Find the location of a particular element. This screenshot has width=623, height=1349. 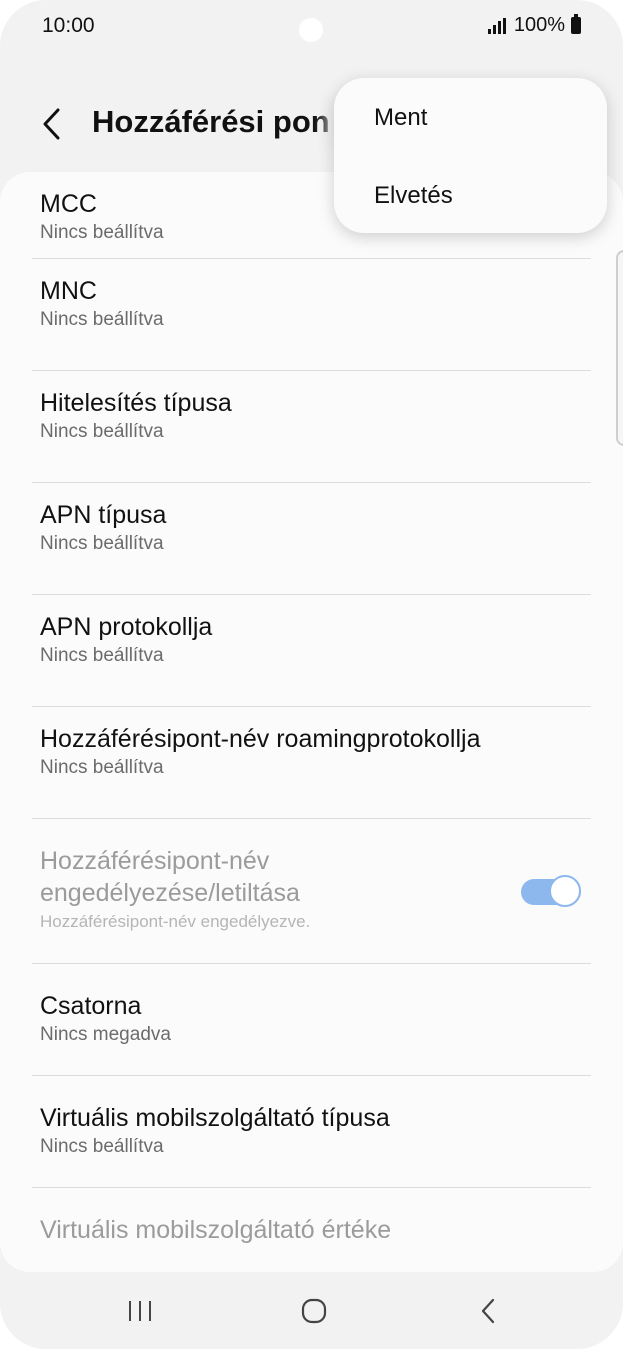

home-button is located at coordinates (314, 1311).